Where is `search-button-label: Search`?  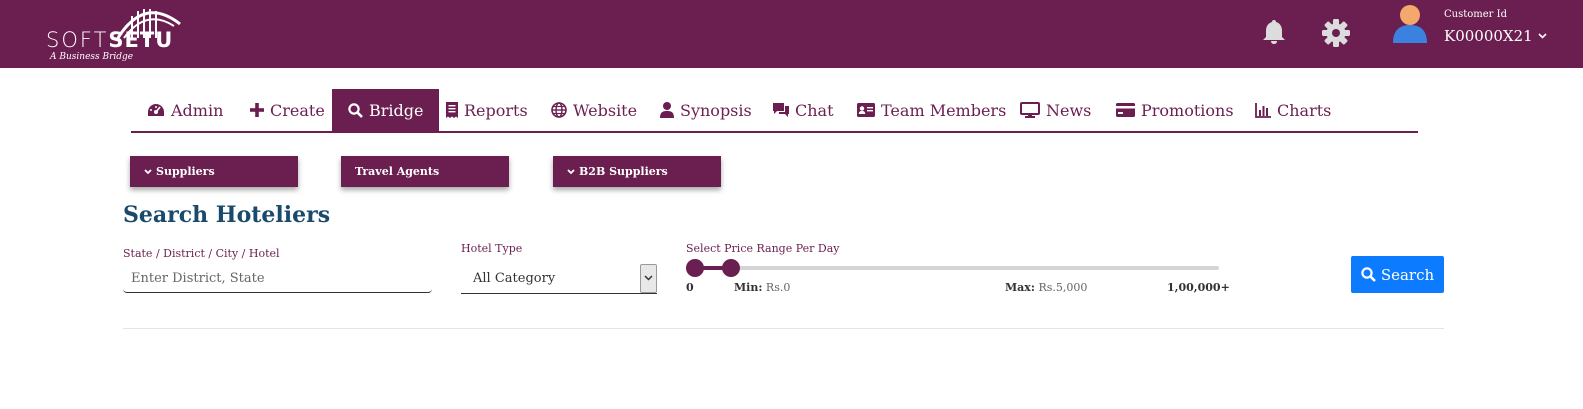 search-button-label: Search is located at coordinates (1407, 274).